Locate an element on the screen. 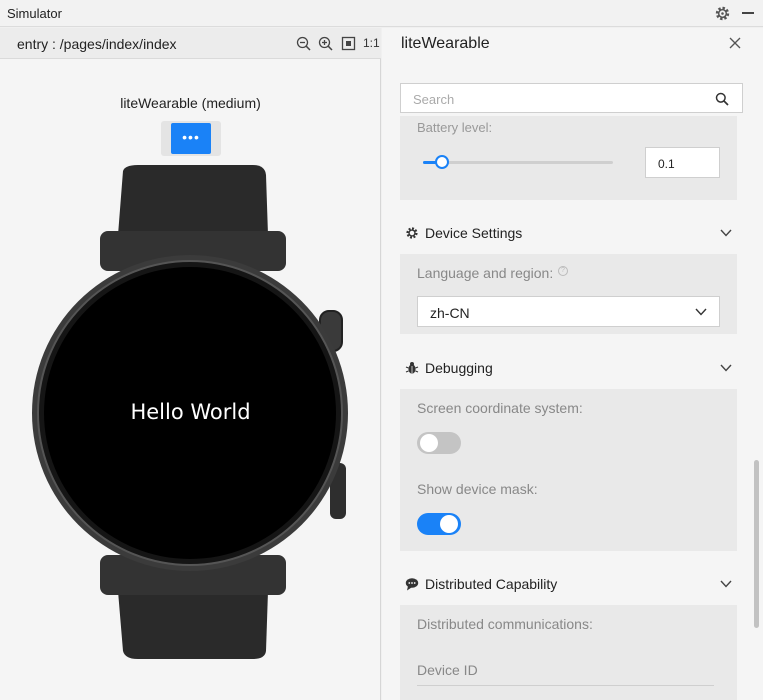 This screenshot has height=700, width=763. distributed-title: Distributed Capability is located at coordinates (491, 584).